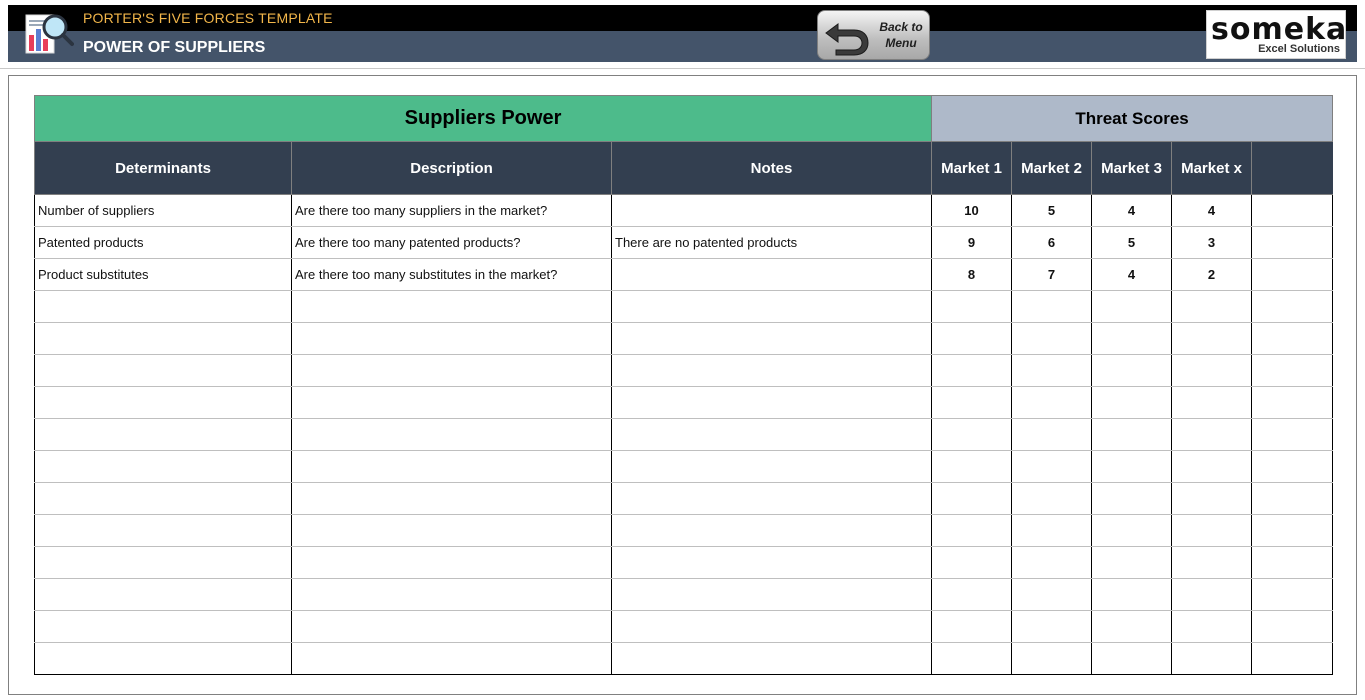 This screenshot has width=1365, height=700. Describe the element at coordinates (451, 242) in the screenshot. I see `description-cell: Are there too many patented products?` at that location.